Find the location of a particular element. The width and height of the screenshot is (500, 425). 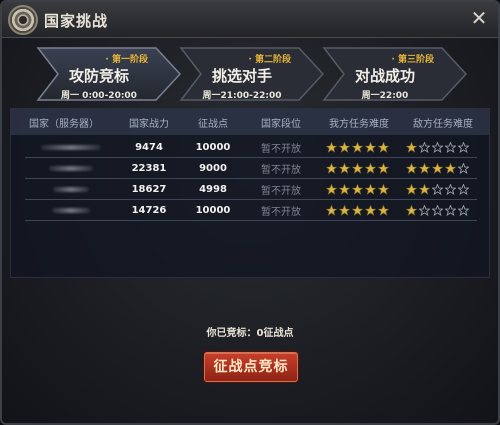

close-x-icon: ✕ is located at coordinates (479, 18).